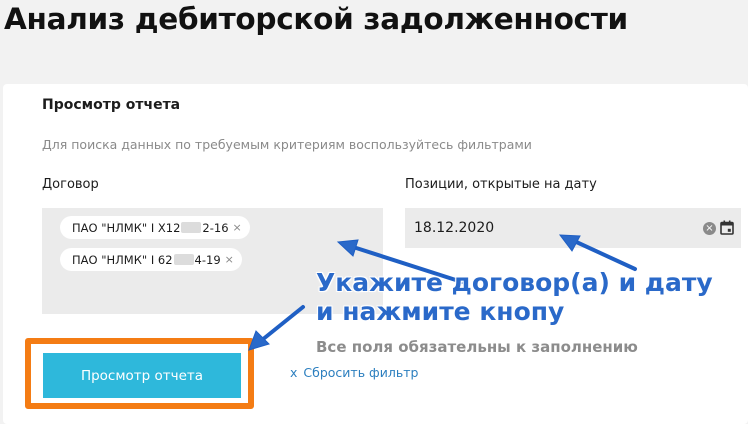 This screenshot has height=424, width=748. Describe the element at coordinates (282, 323) in the screenshot. I see `arrow-to-button` at that location.